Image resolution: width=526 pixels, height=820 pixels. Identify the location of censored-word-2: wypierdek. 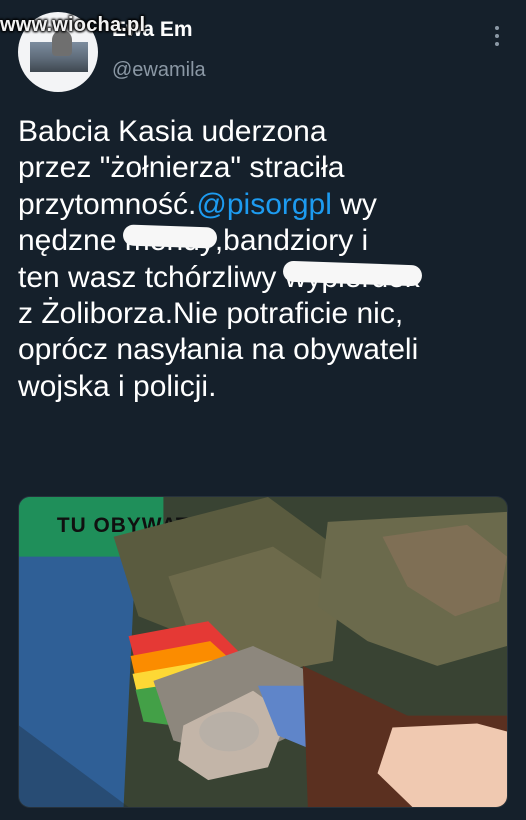
(352, 278).